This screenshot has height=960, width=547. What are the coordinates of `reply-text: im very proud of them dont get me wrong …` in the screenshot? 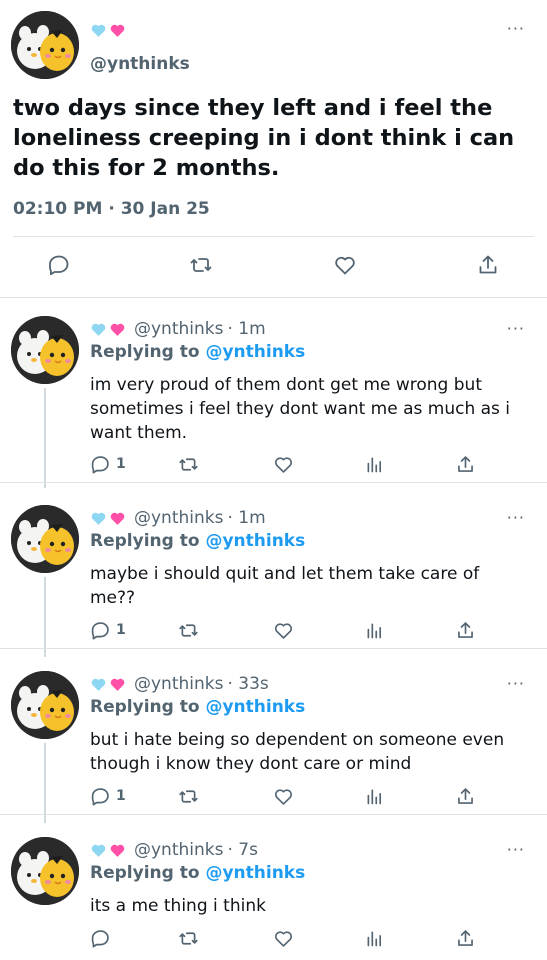 It's located at (300, 409).